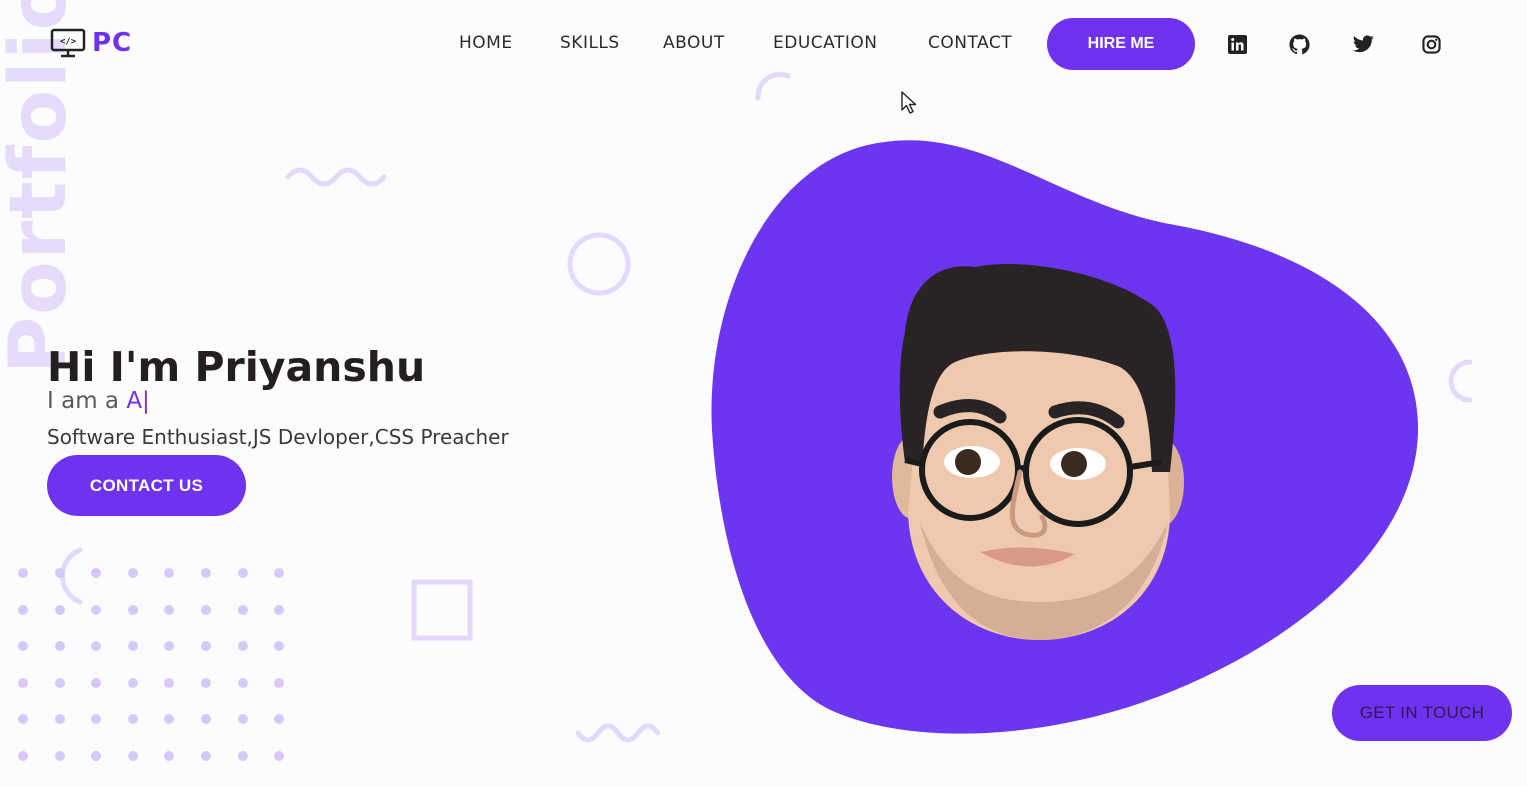 The width and height of the screenshot is (1527, 787). I want to click on nav-education: EDUCATION, so click(825, 43).